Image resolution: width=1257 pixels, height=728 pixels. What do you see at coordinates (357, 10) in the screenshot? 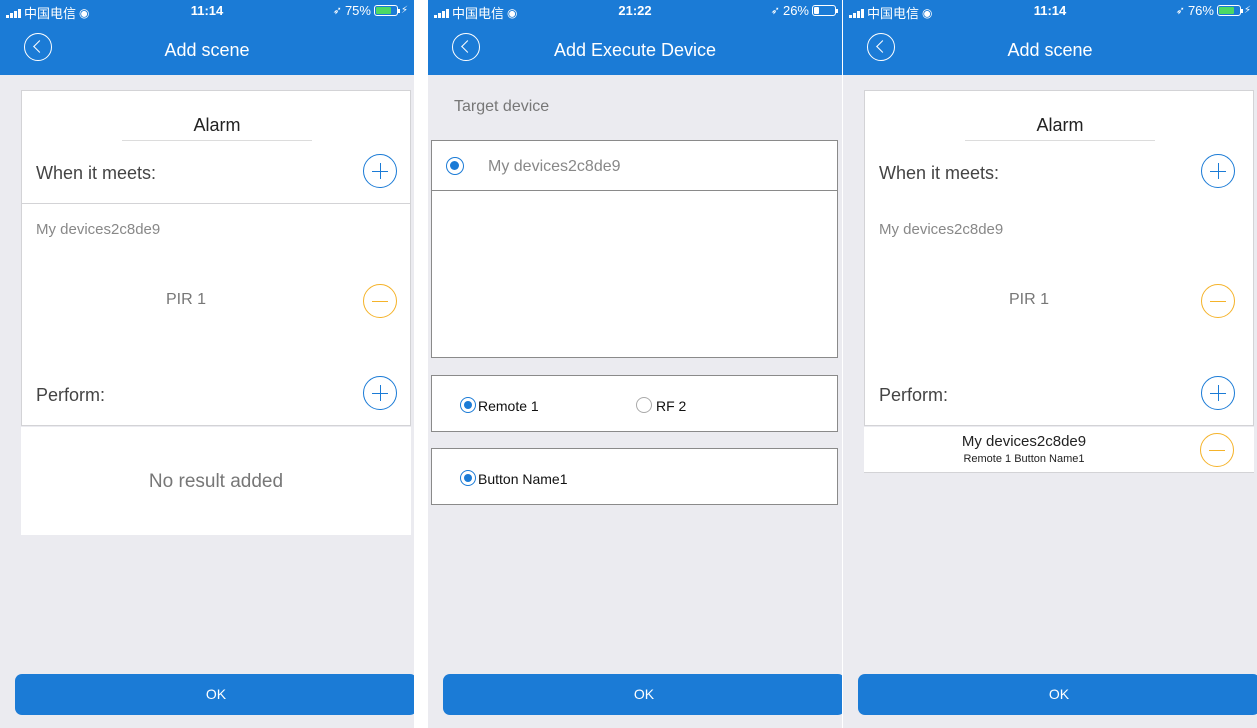
I see `battery-percent: 75%` at bounding box center [357, 10].